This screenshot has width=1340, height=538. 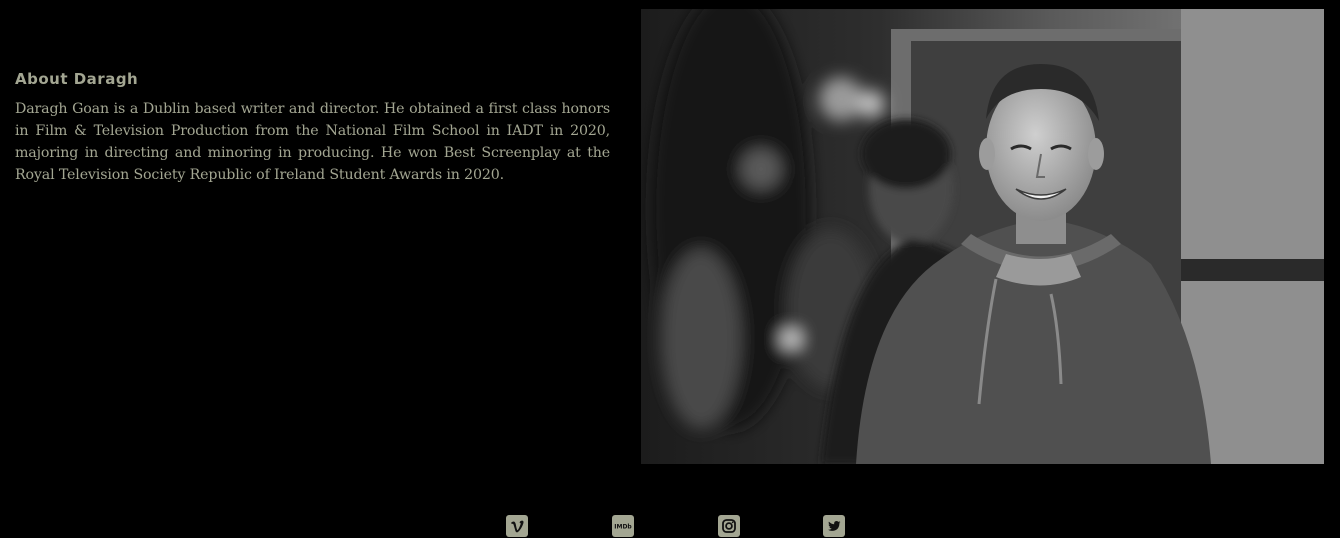 I want to click on social-links: IMDb, so click(x=670, y=526).